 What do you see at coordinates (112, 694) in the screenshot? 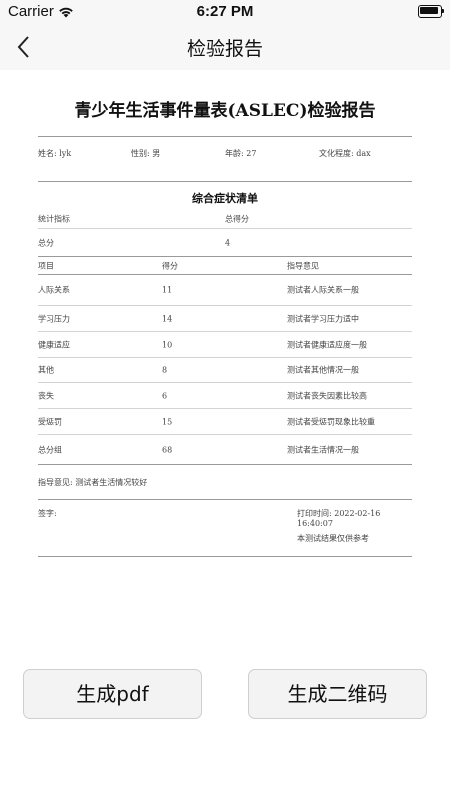
I see `generate-pdf-button: 生成pdf` at bounding box center [112, 694].